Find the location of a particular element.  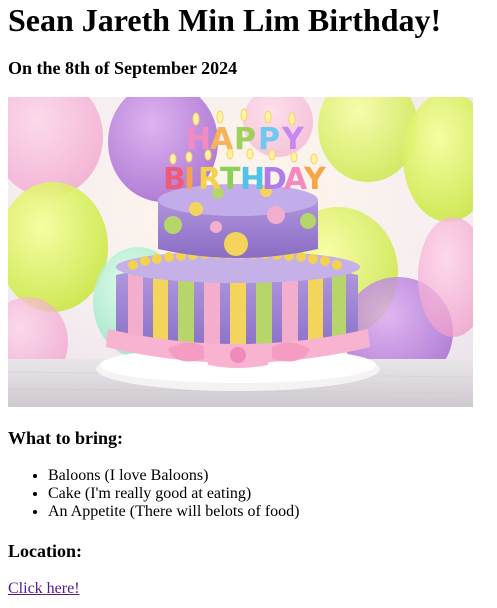

list-item: An Appetite (There will belots of food) is located at coordinates (174, 512).